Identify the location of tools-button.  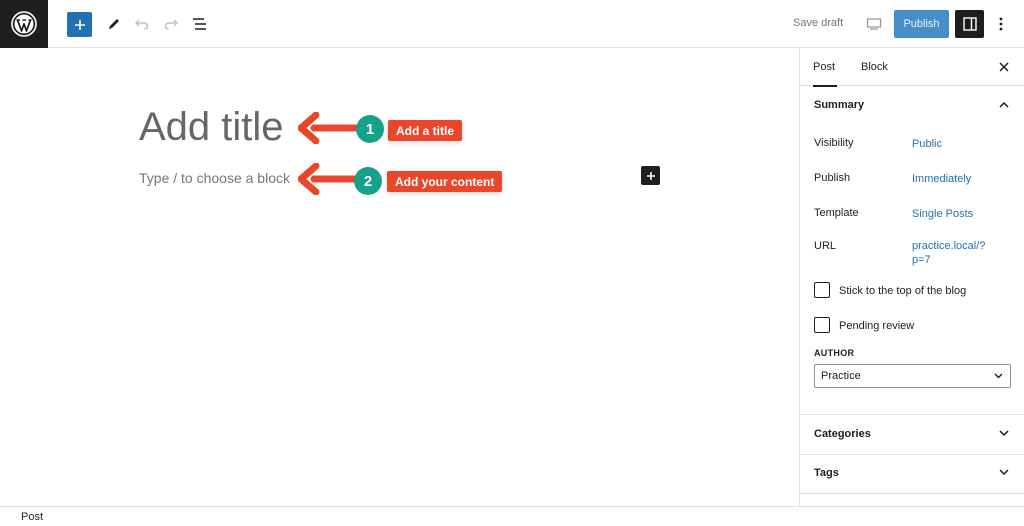
(114, 24).